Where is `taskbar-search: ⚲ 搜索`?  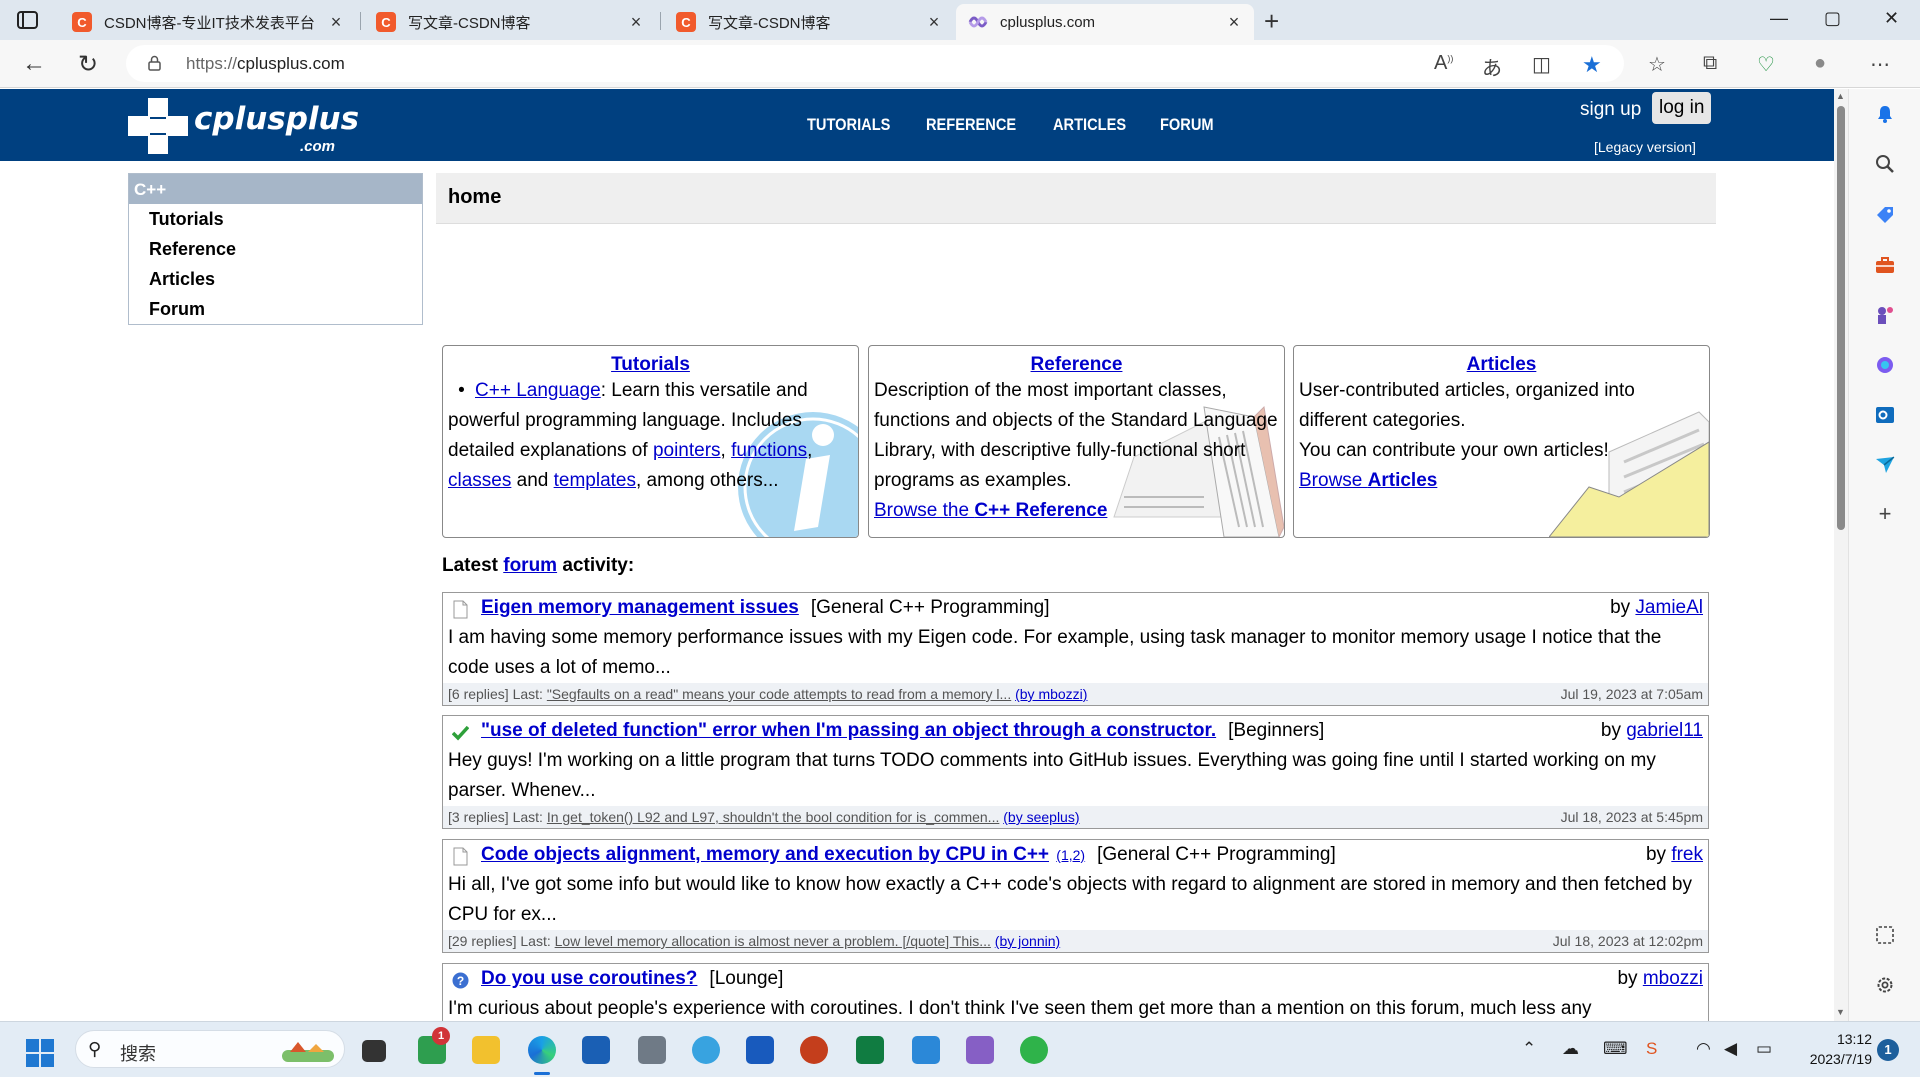 taskbar-search: ⚲ 搜索 is located at coordinates (210, 1049).